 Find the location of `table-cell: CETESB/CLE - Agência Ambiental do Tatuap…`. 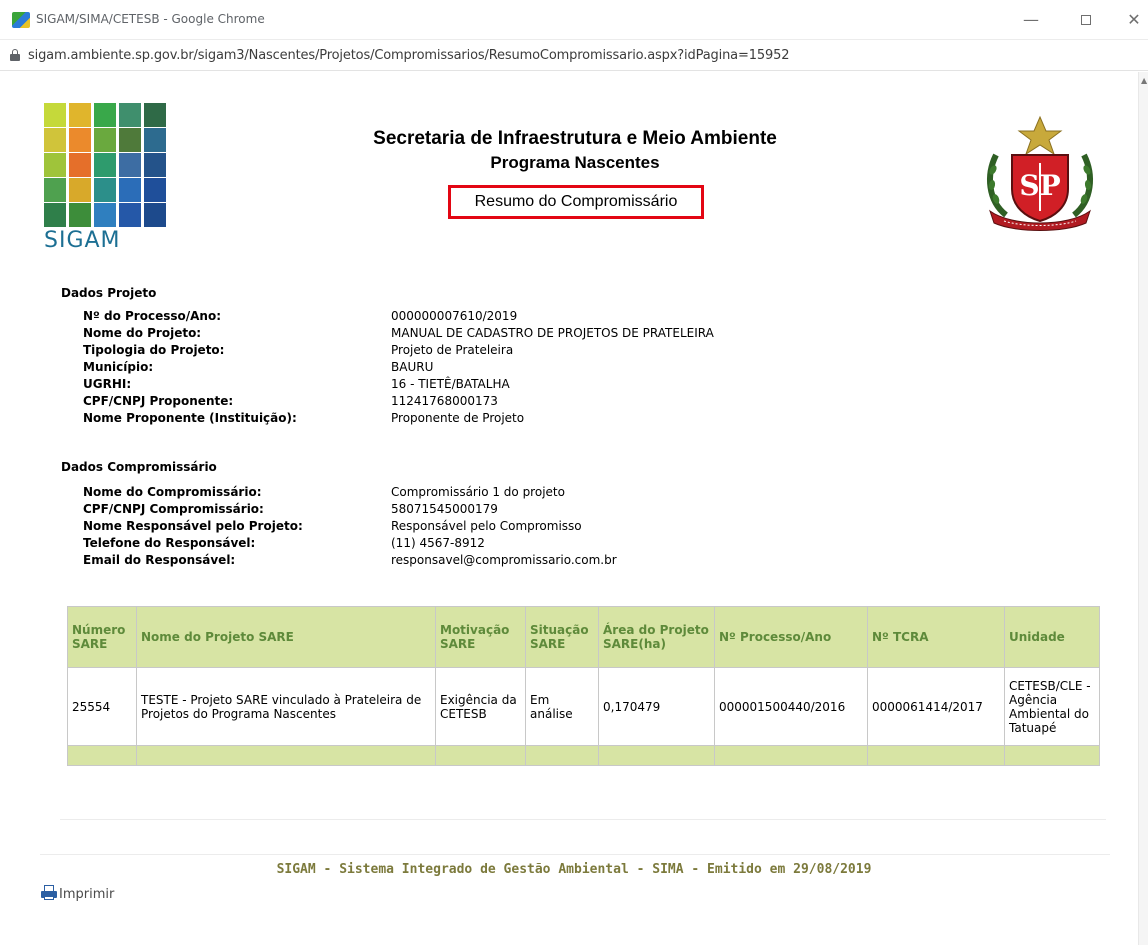

table-cell: CETESB/CLE - Agência Ambiental do Tatuap… is located at coordinates (1052, 706).